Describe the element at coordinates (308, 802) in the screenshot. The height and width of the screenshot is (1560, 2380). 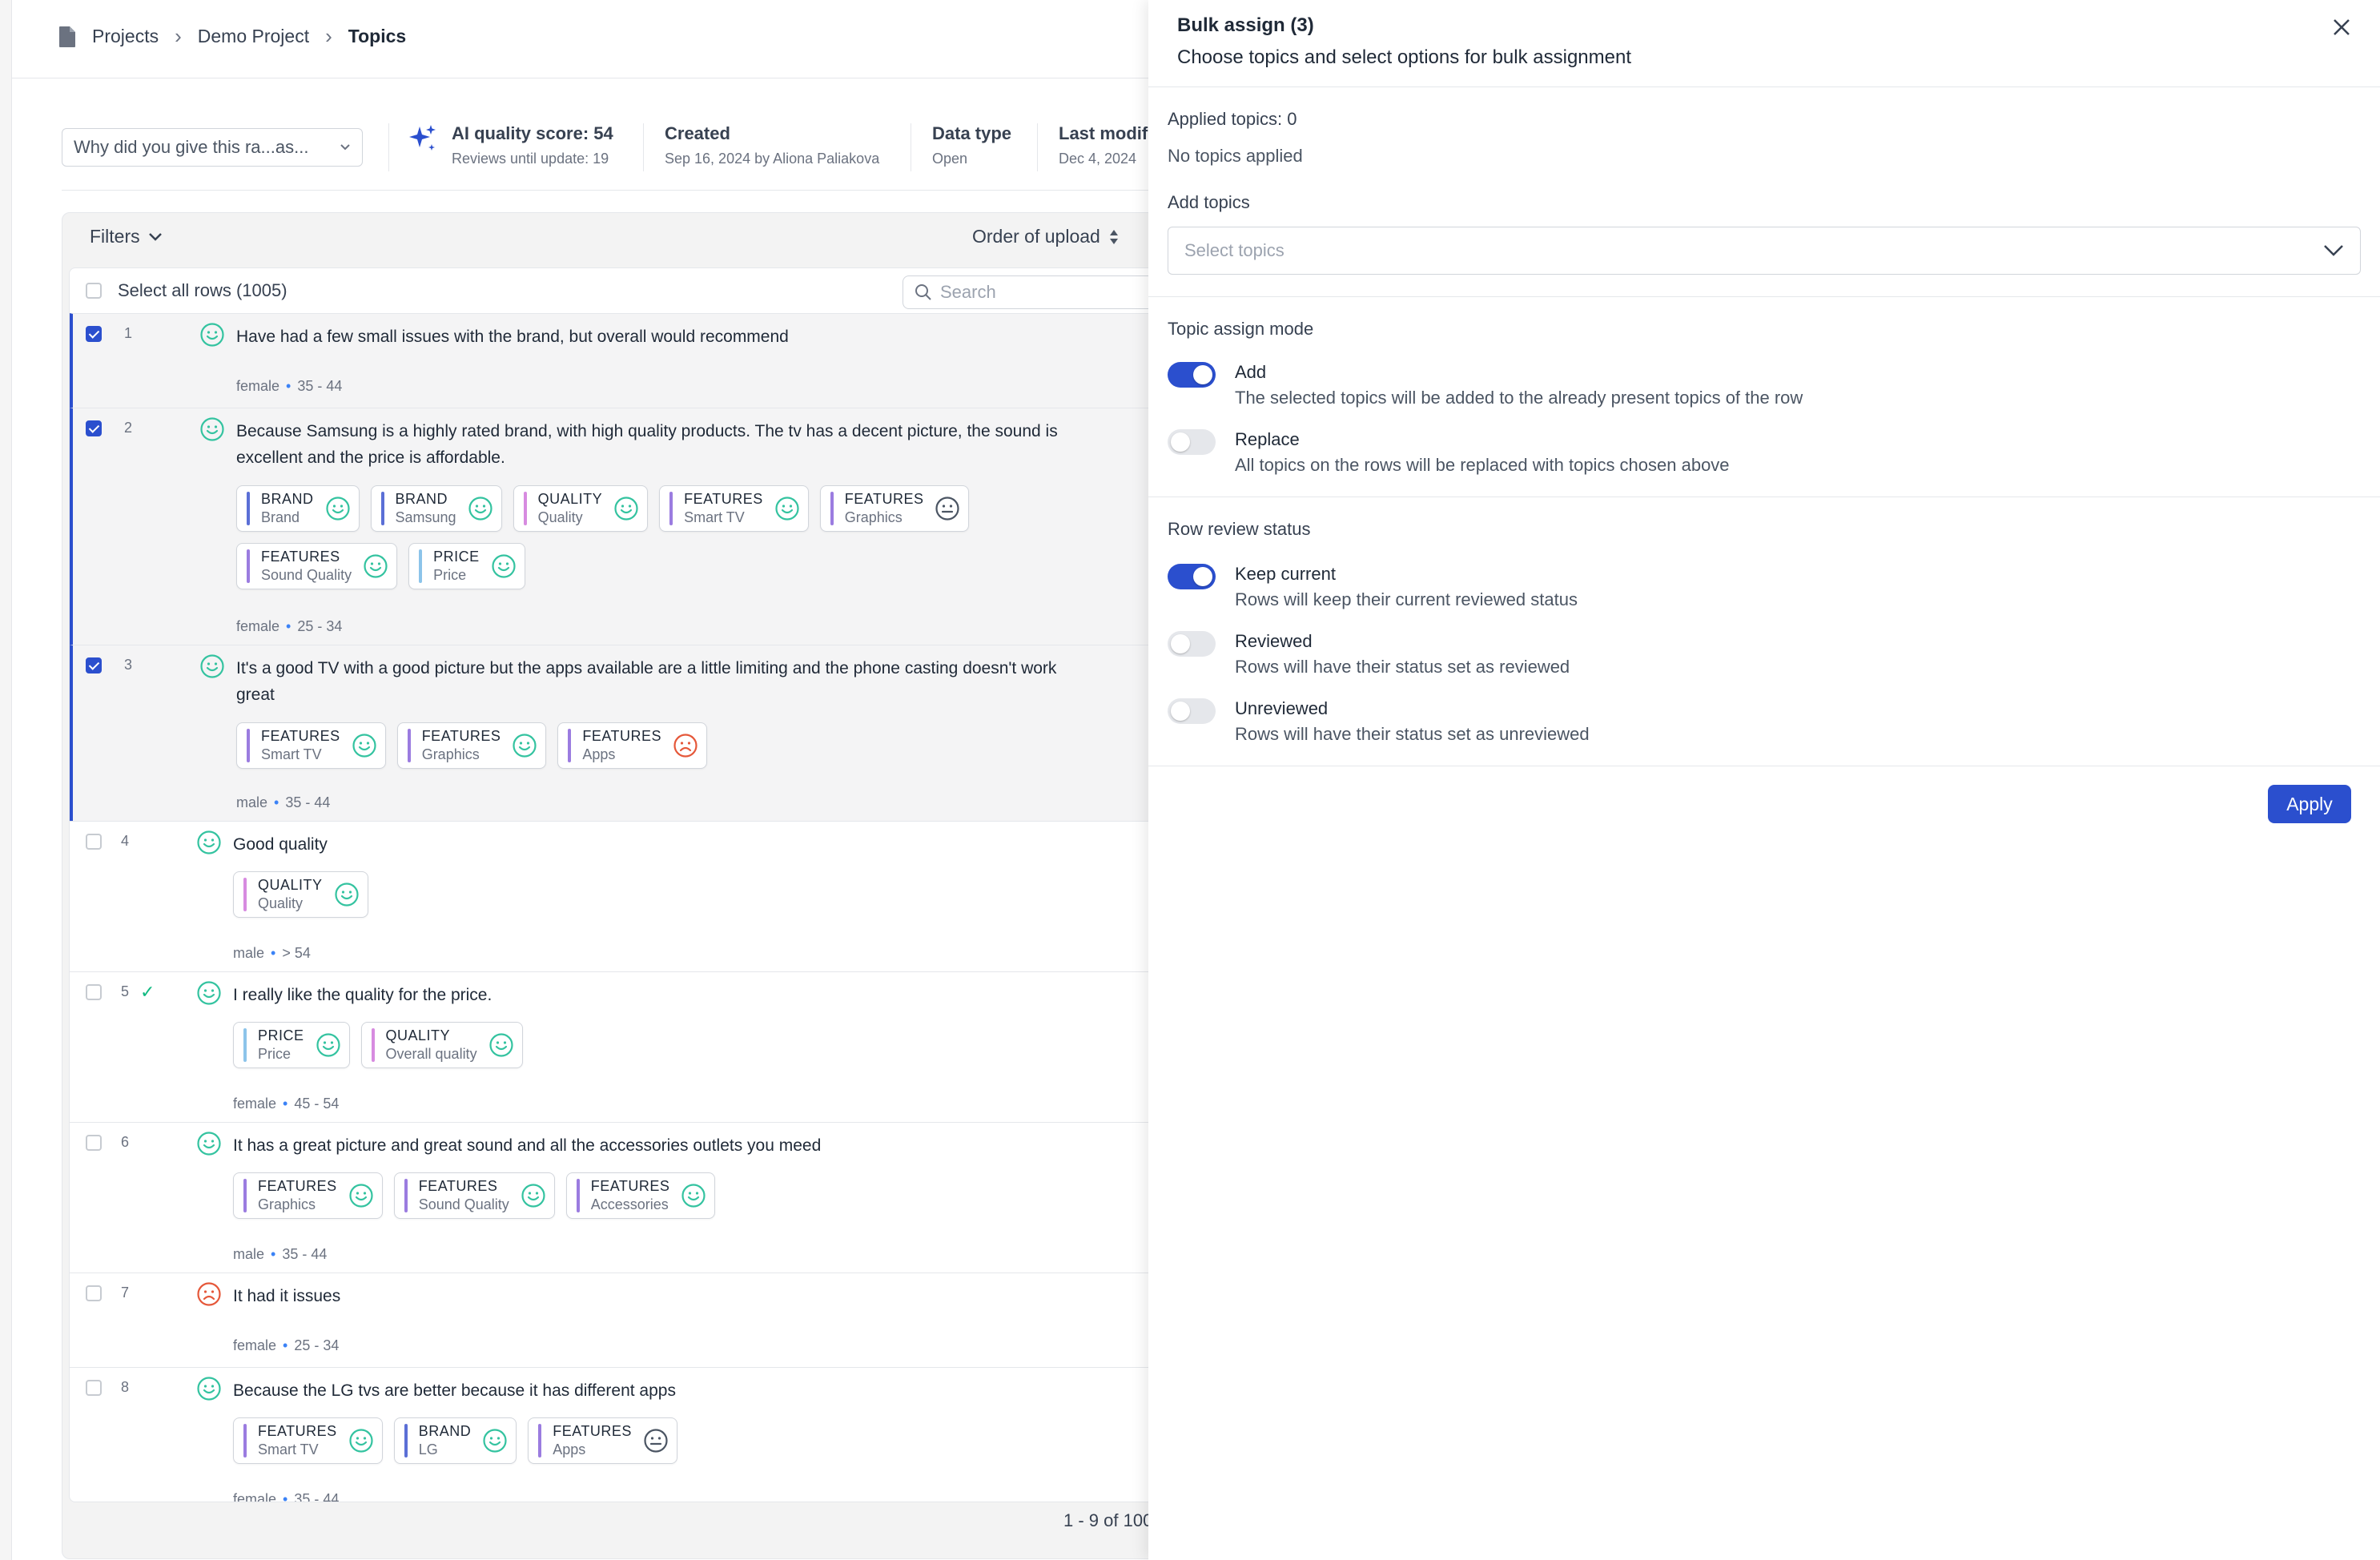
I see `age-value: 35 - 44` at that location.